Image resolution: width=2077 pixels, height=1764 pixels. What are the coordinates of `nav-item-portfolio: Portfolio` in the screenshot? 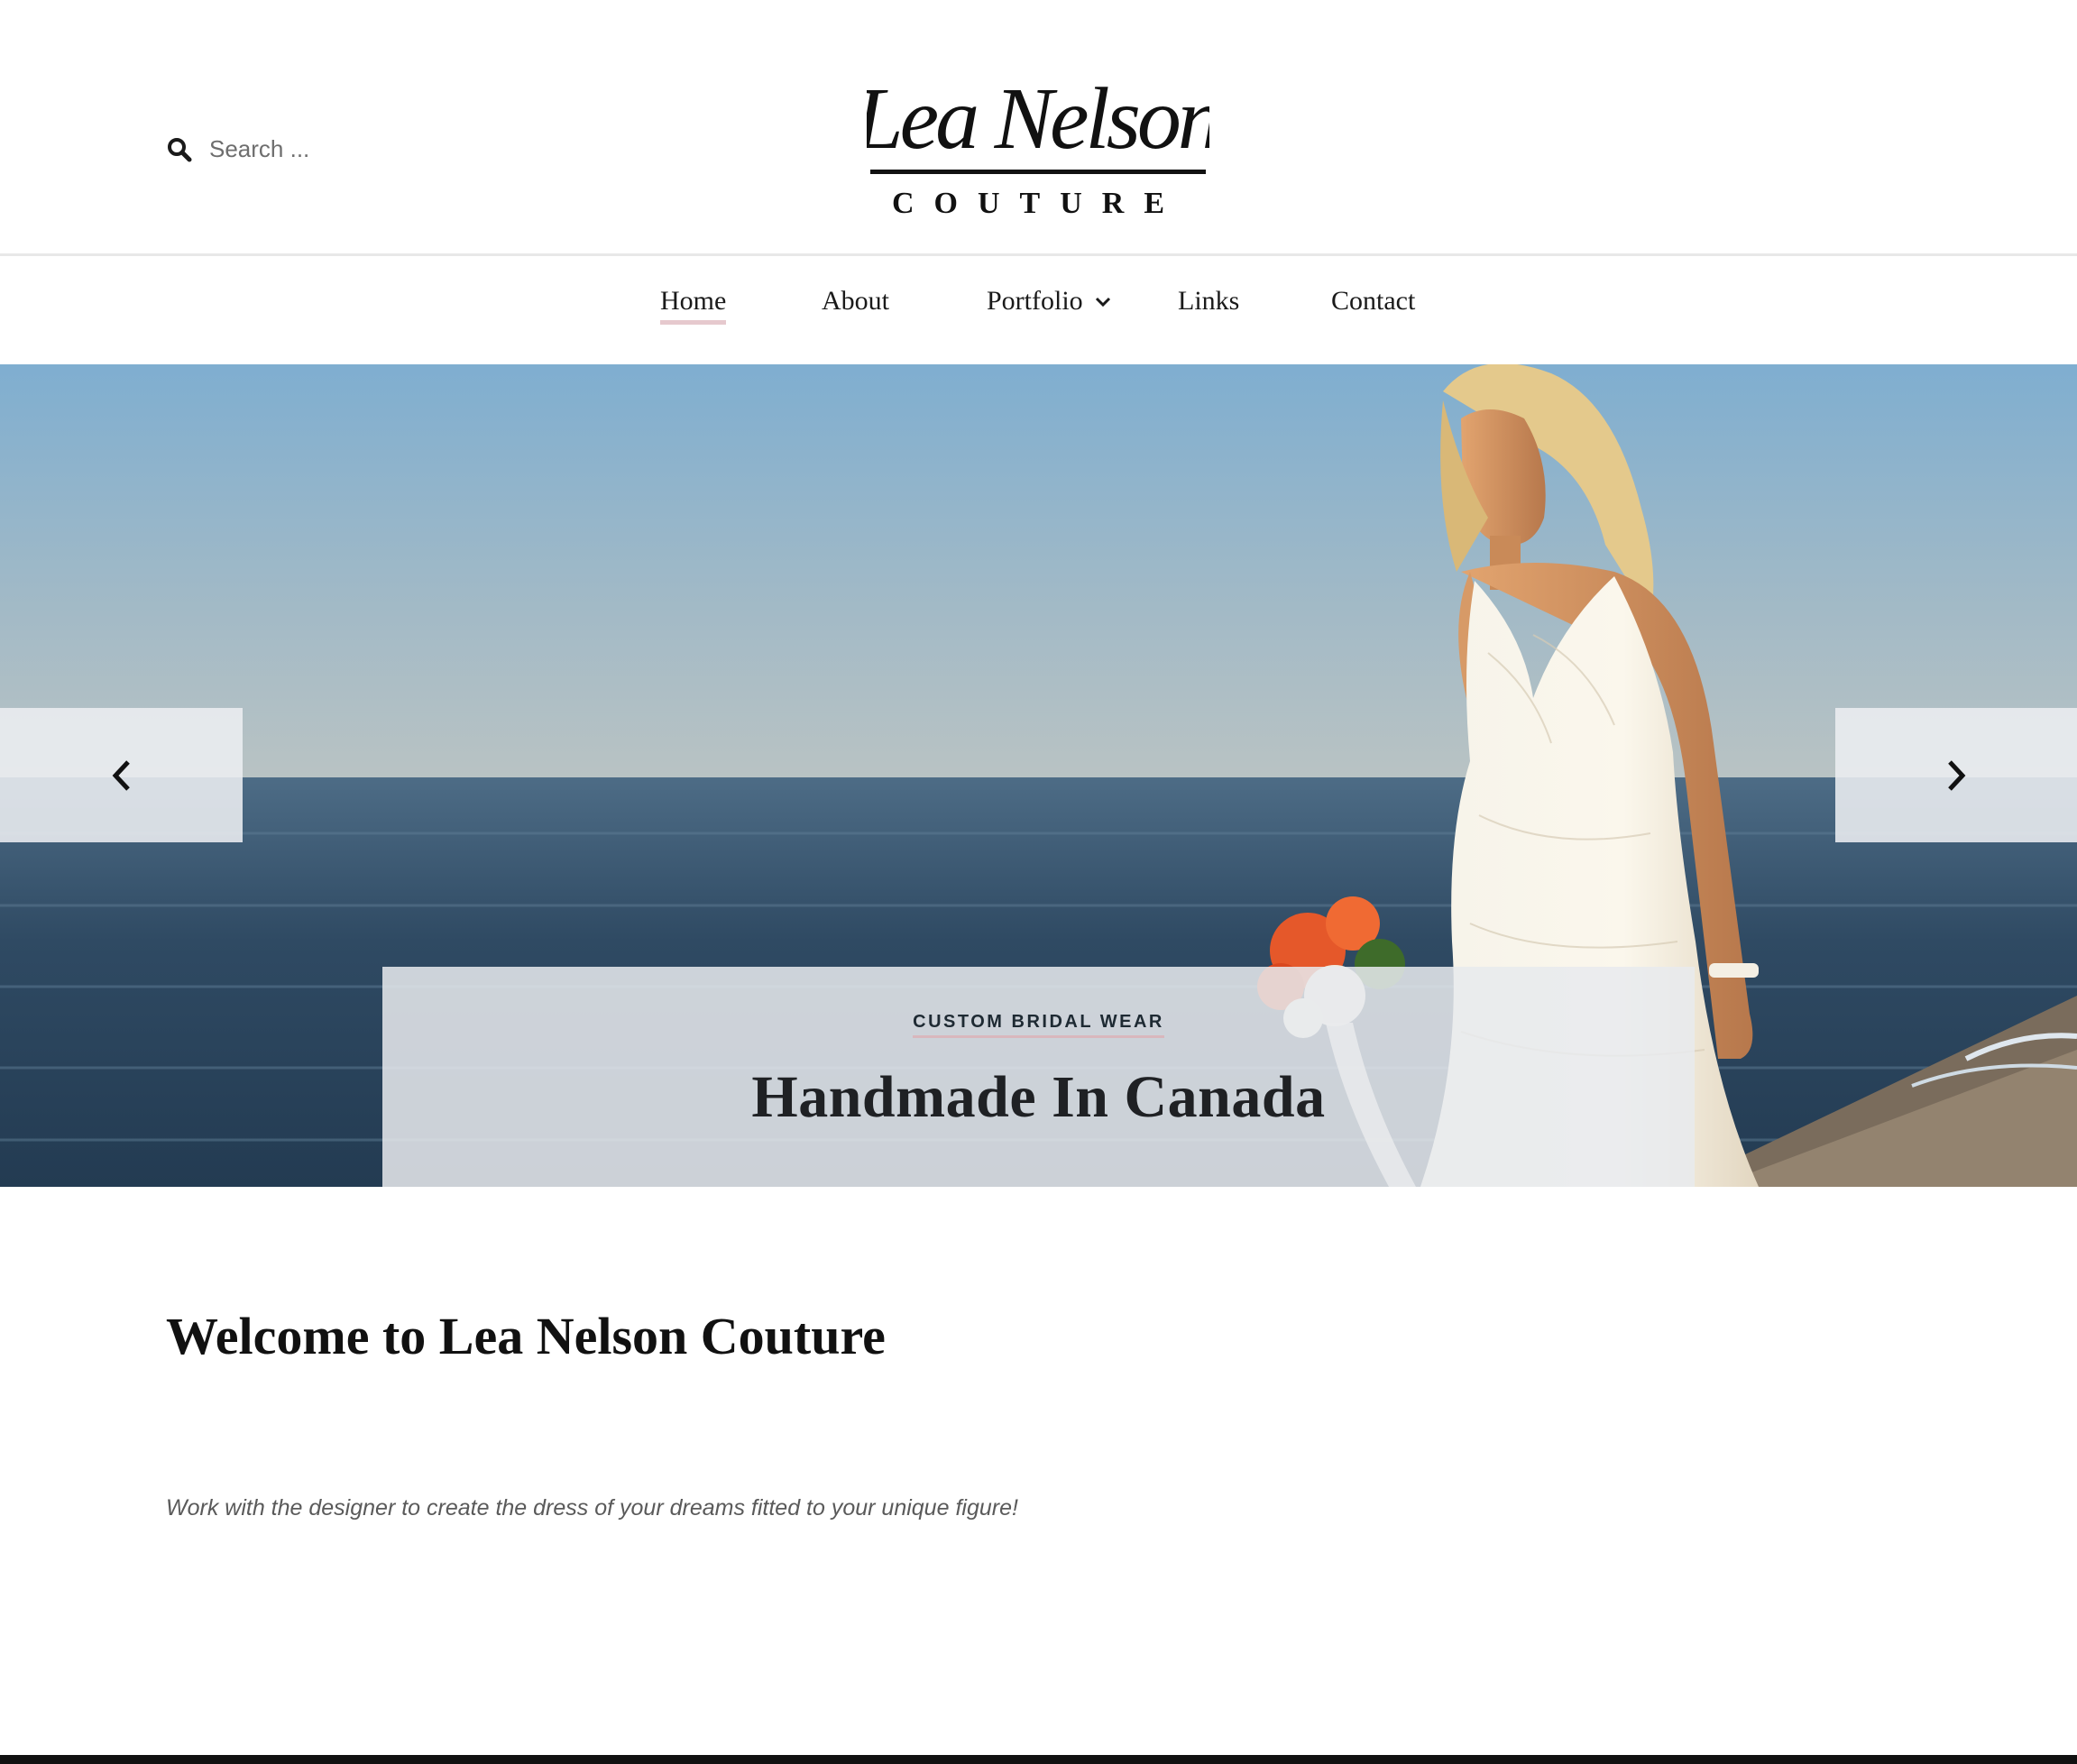 It's located at (1049, 305).